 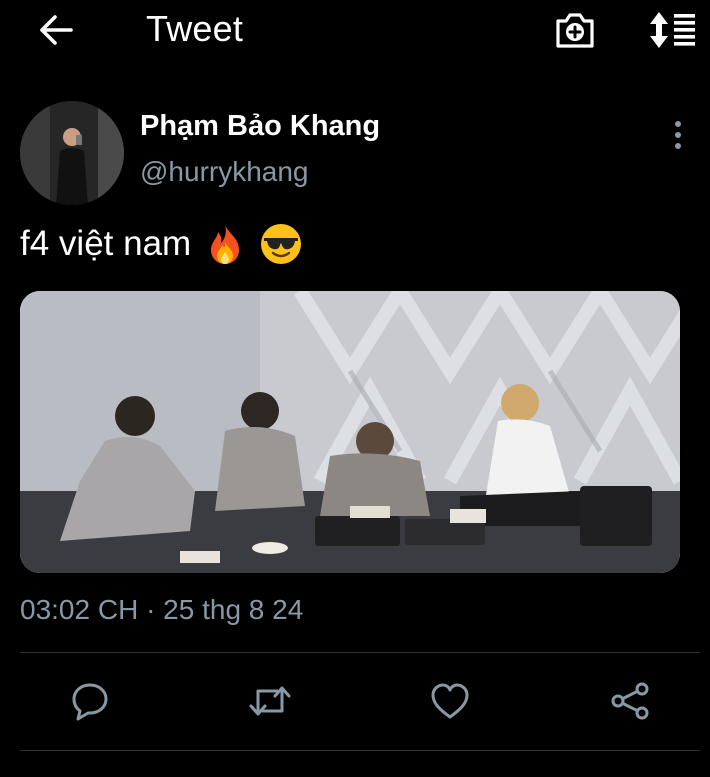 What do you see at coordinates (224, 172) in the screenshot?
I see `user-handle: @hurrykhang` at bounding box center [224, 172].